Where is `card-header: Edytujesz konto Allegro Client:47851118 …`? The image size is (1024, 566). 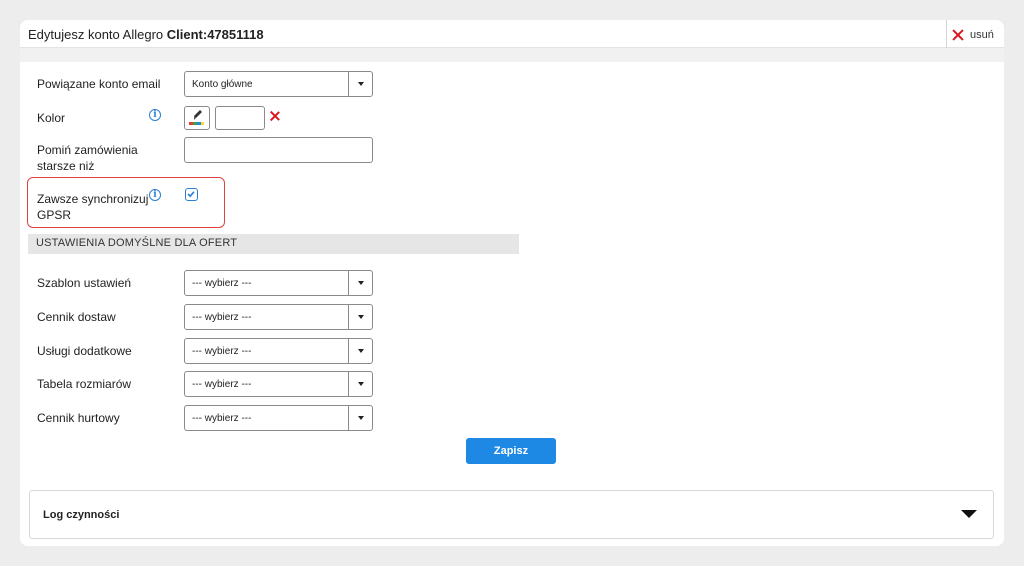
card-header: Edytujesz konto Allegro Client:47851118 … is located at coordinates (512, 34).